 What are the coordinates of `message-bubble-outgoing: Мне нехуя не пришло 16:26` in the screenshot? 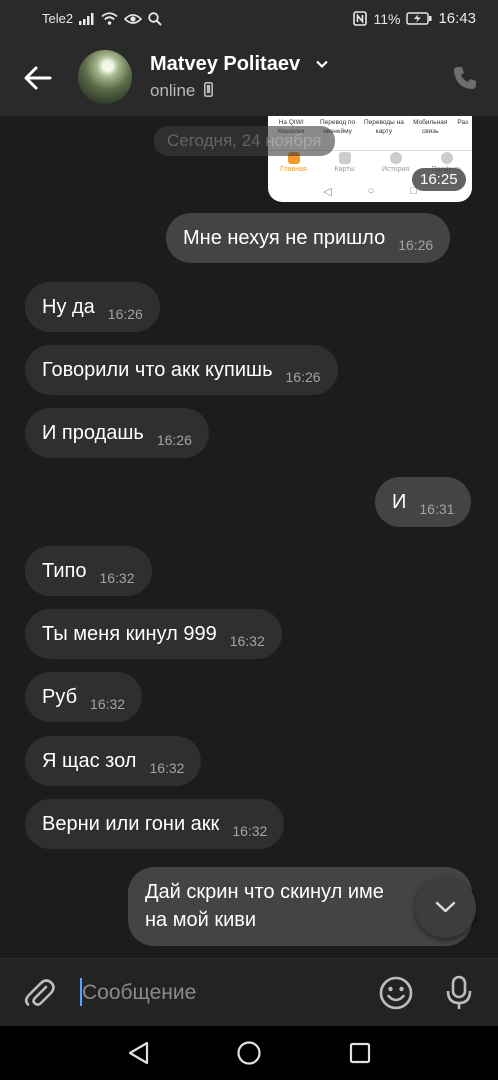 It's located at (308, 238).